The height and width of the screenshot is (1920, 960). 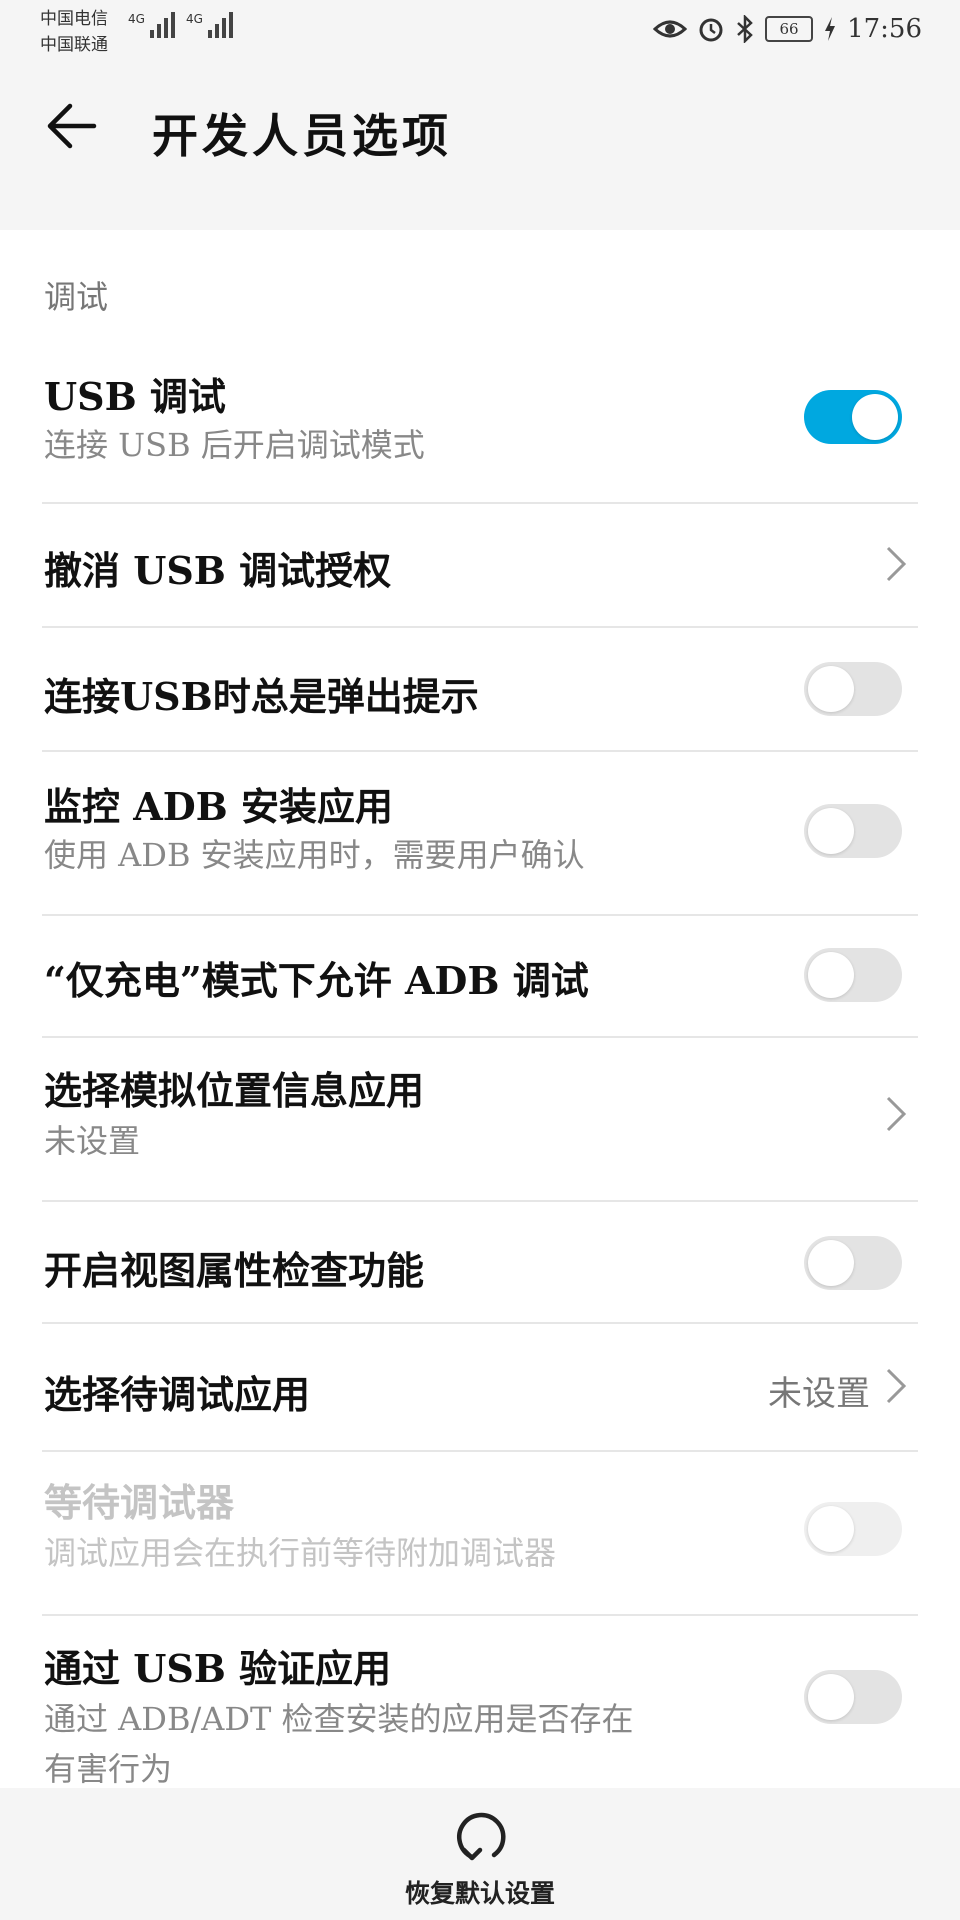 What do you see at coordinates (480, 32) in the screenshot?
I see `status-bar: 中国电信 中国联通 4G 4G 66 17:56` at bounding box center [480, 32].